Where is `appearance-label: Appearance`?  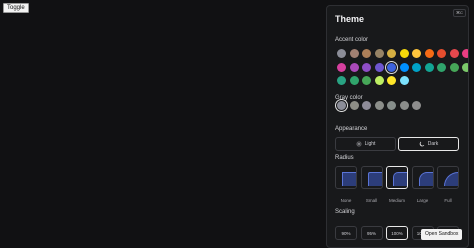
appearance-label: Appearance is located at coordinates (351, 129).